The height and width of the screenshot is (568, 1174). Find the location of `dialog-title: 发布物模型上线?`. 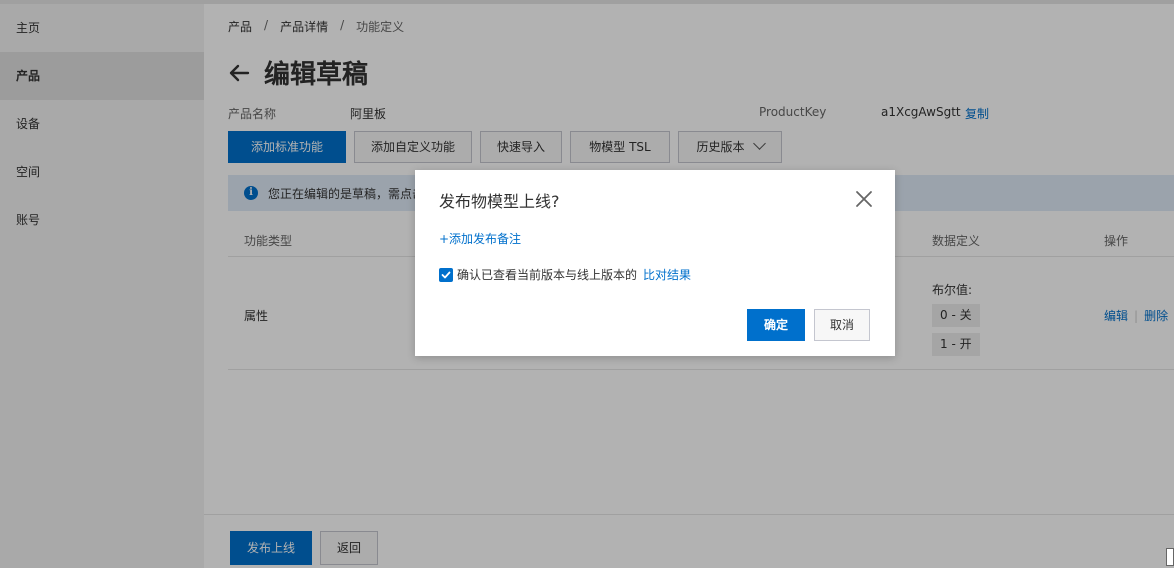

dialog-title: 发布物模型上线? is located at coordinates (499, 201).